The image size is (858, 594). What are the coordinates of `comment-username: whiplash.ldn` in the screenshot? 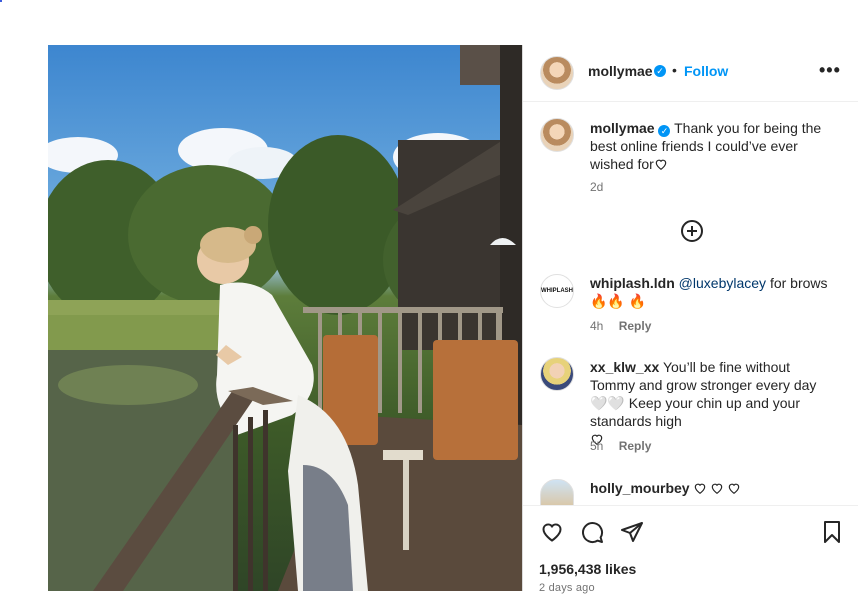 It's located at (632, 283).